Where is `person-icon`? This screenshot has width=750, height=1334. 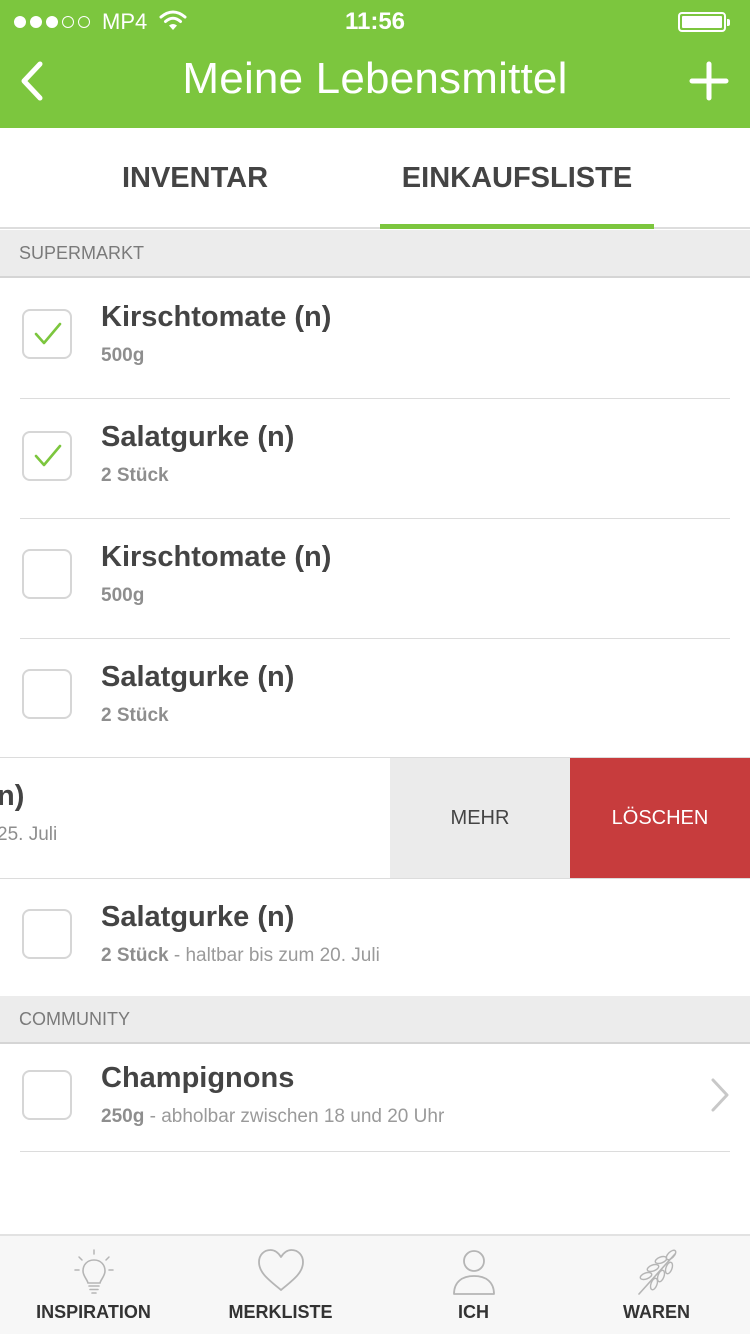
person-icon is located at coordinates (473, 1272).